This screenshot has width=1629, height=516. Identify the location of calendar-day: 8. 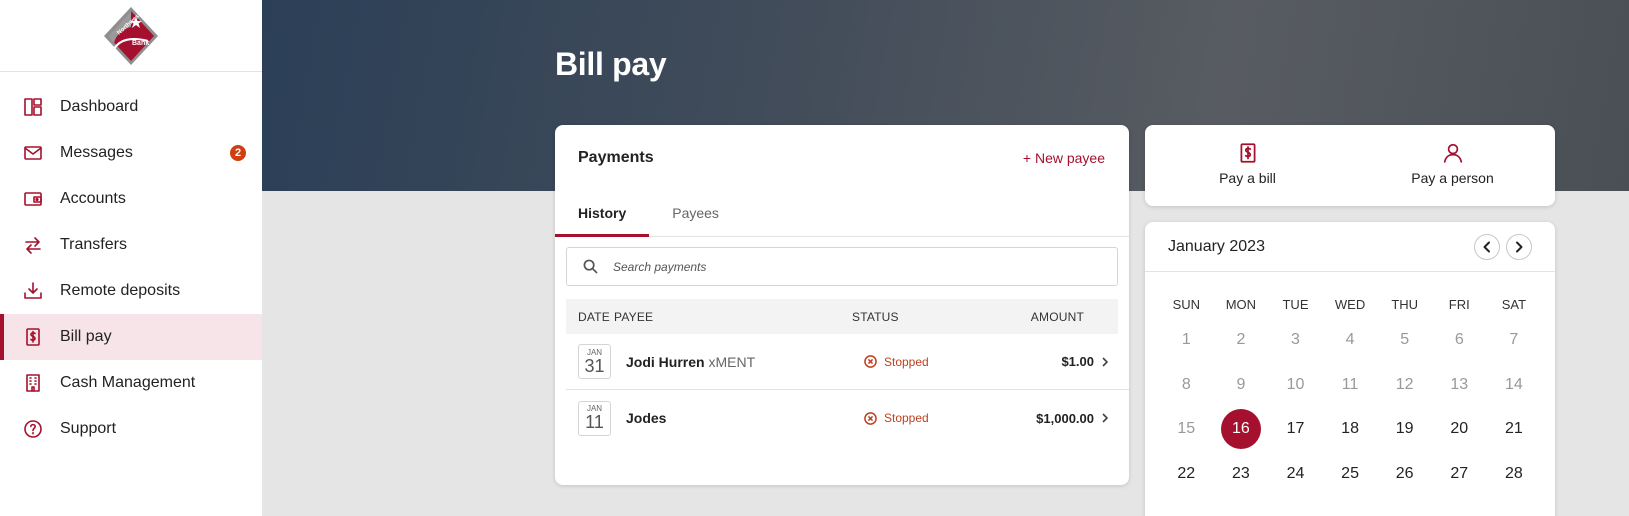
(1186, 385).